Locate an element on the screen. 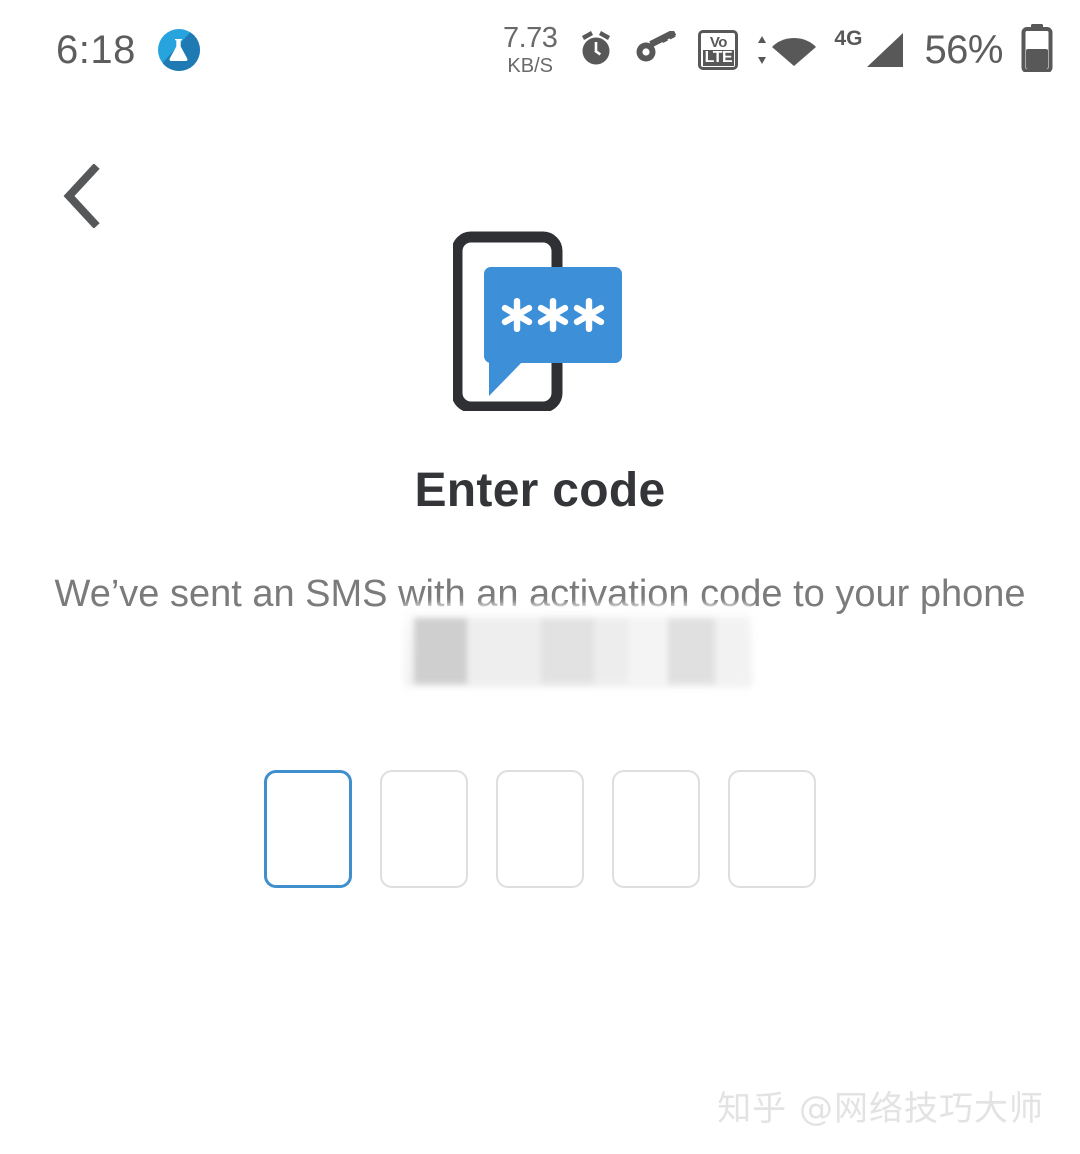  watermark: 知乎 @网络技巧大师 is located at coordinates (880, 1109).